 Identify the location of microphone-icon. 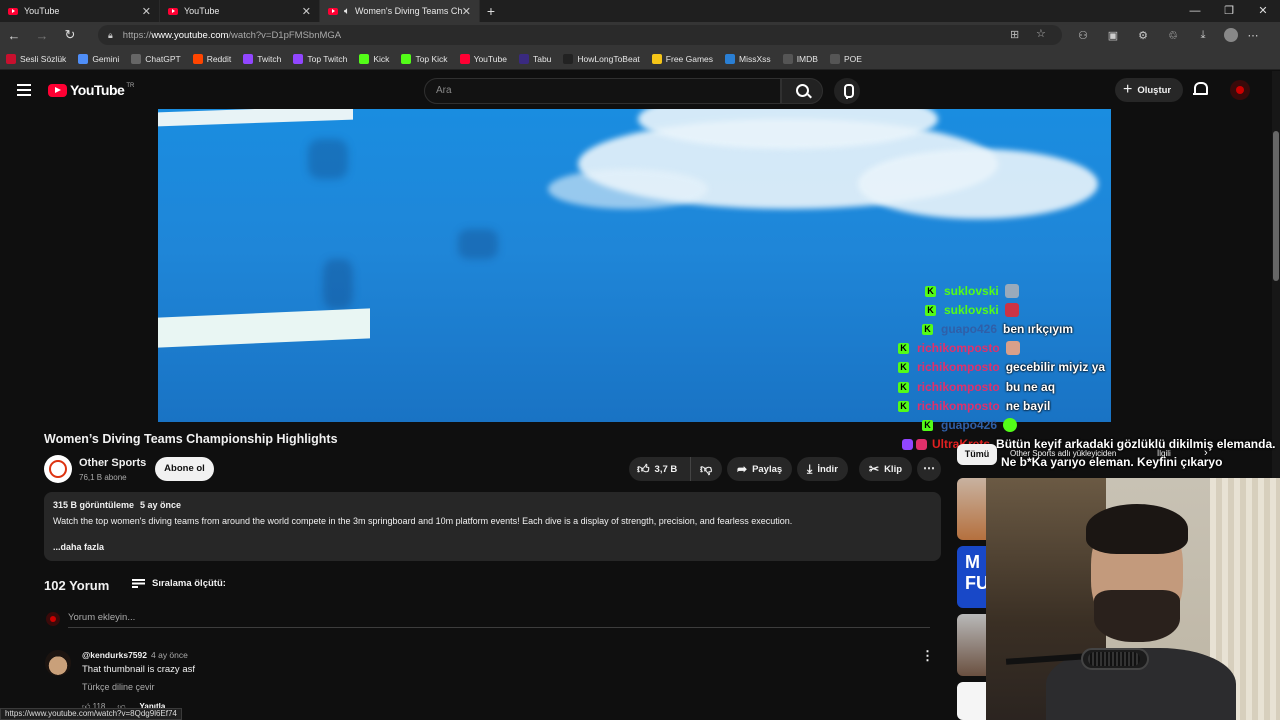
(847, 91).